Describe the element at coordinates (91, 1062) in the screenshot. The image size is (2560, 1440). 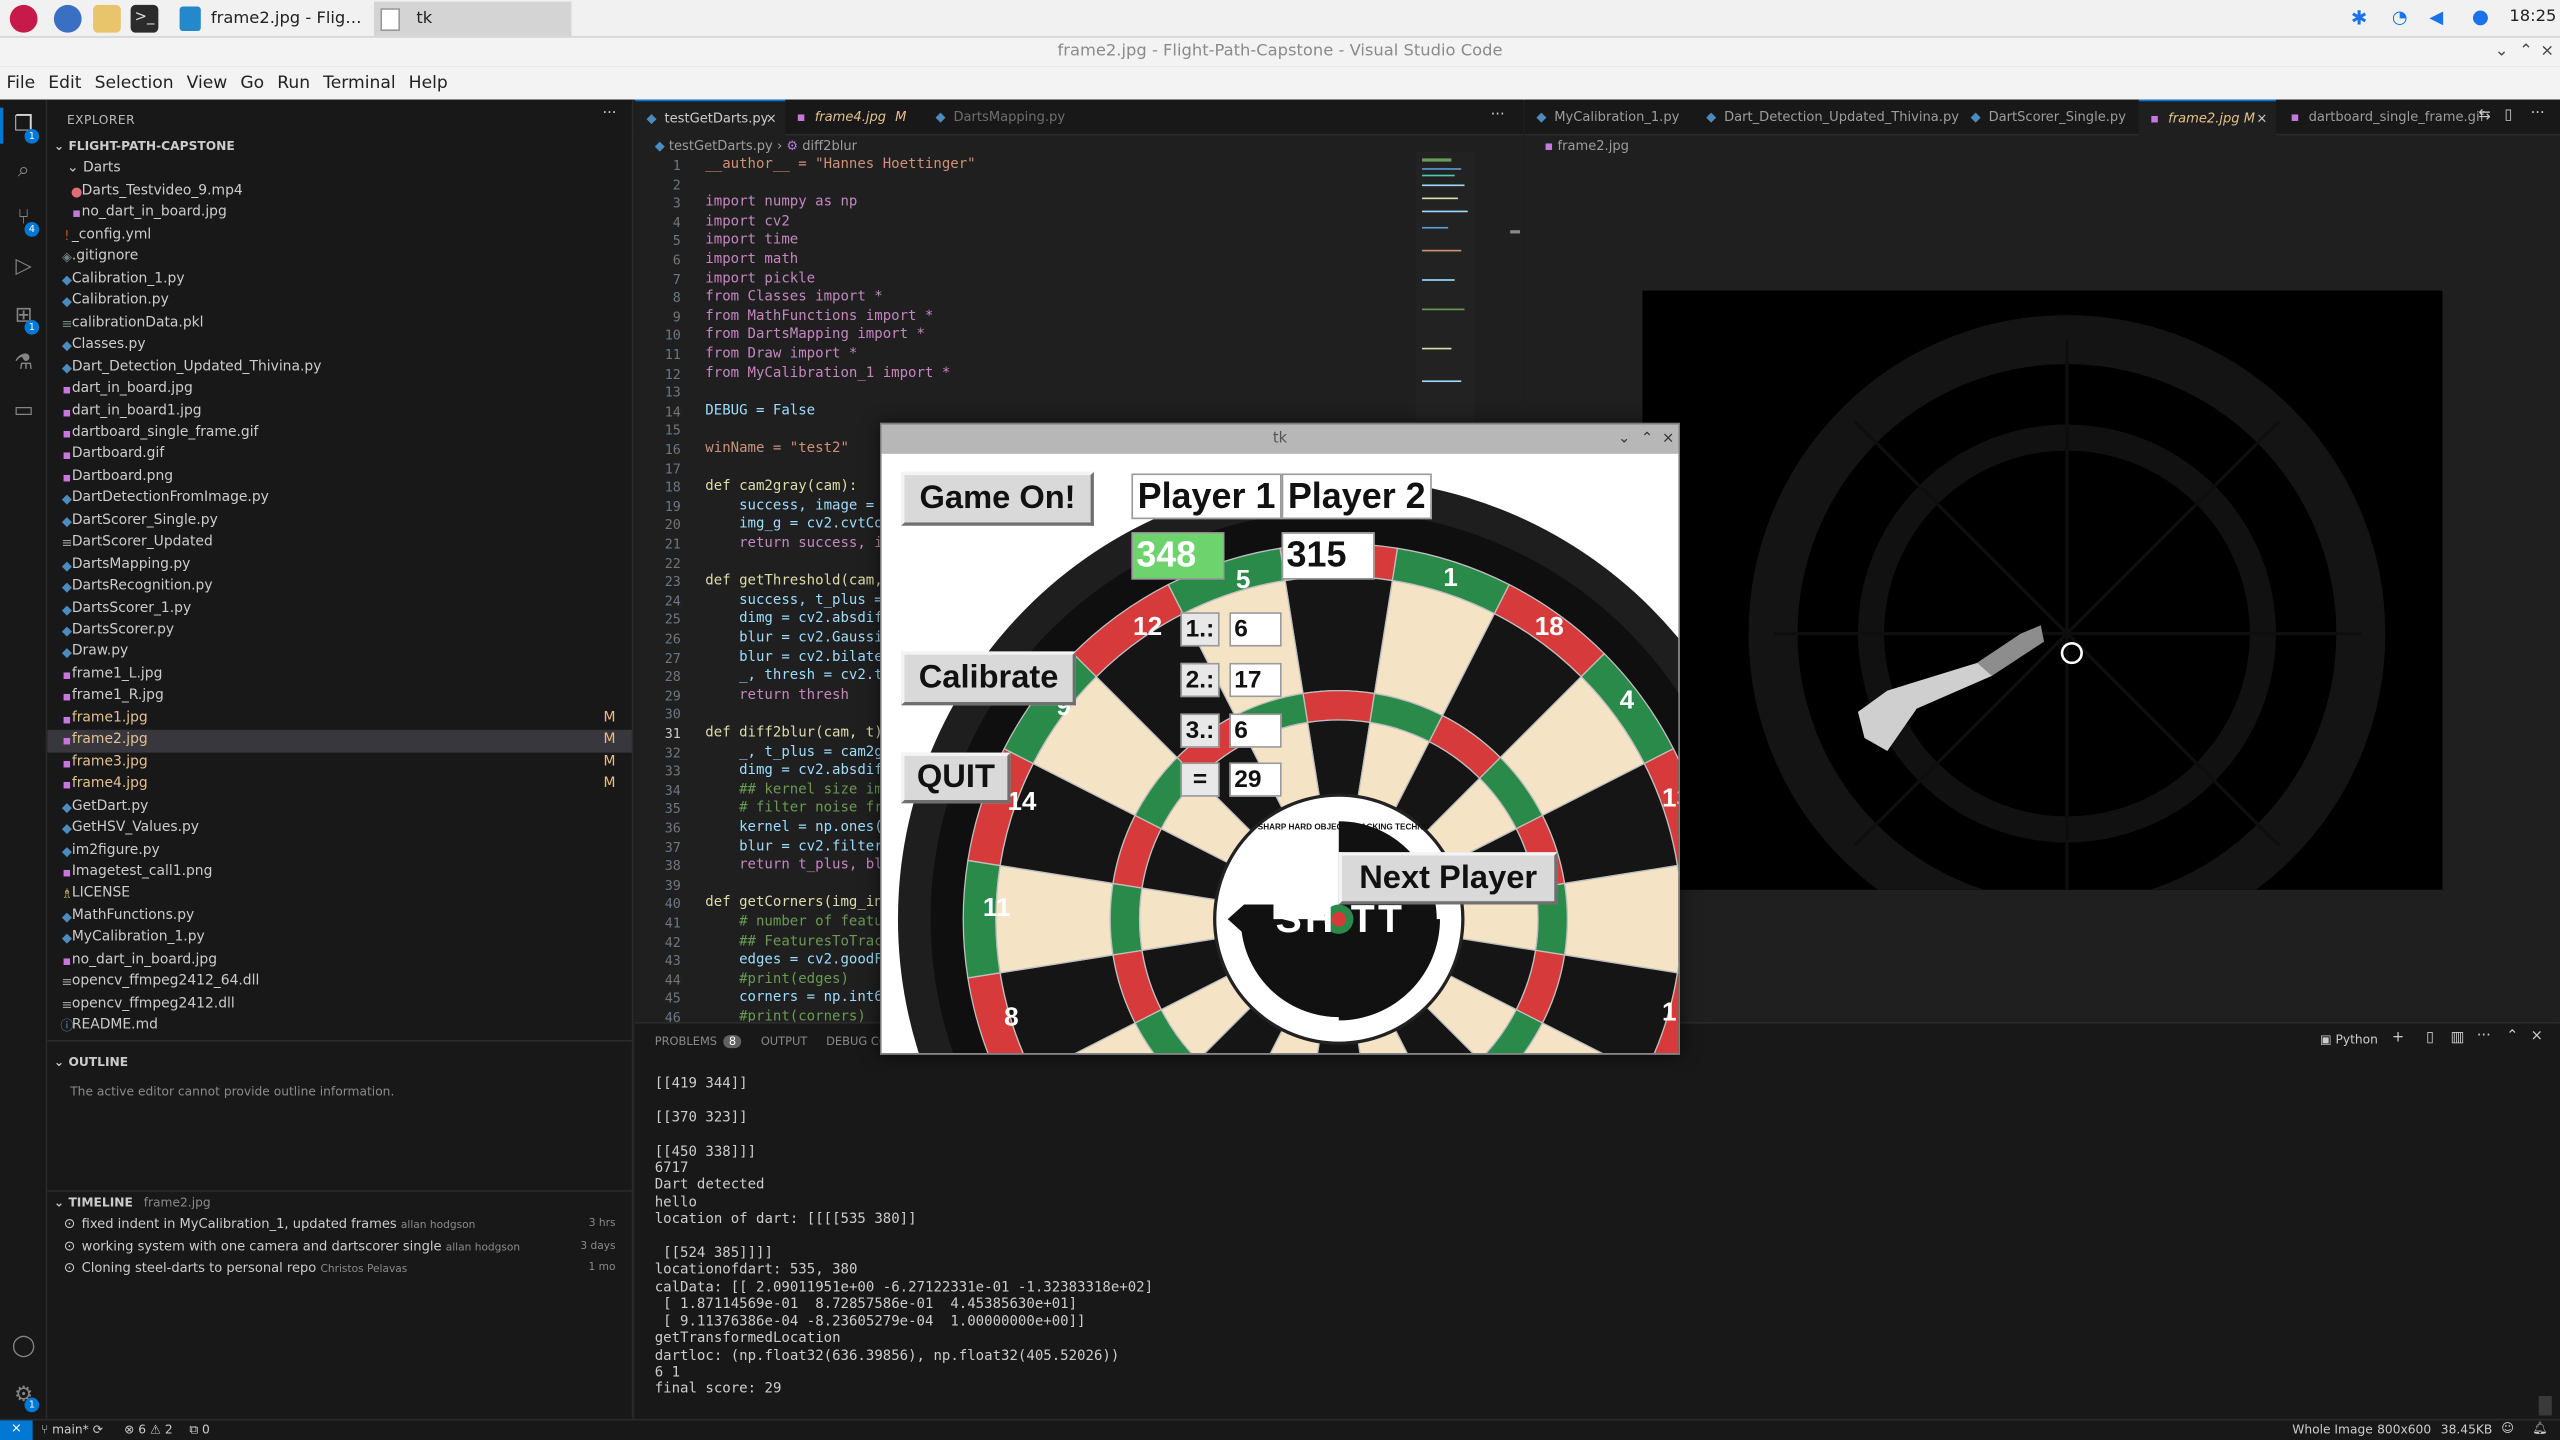
I see `outline-header: ⌄ OUTLINE` at that location.